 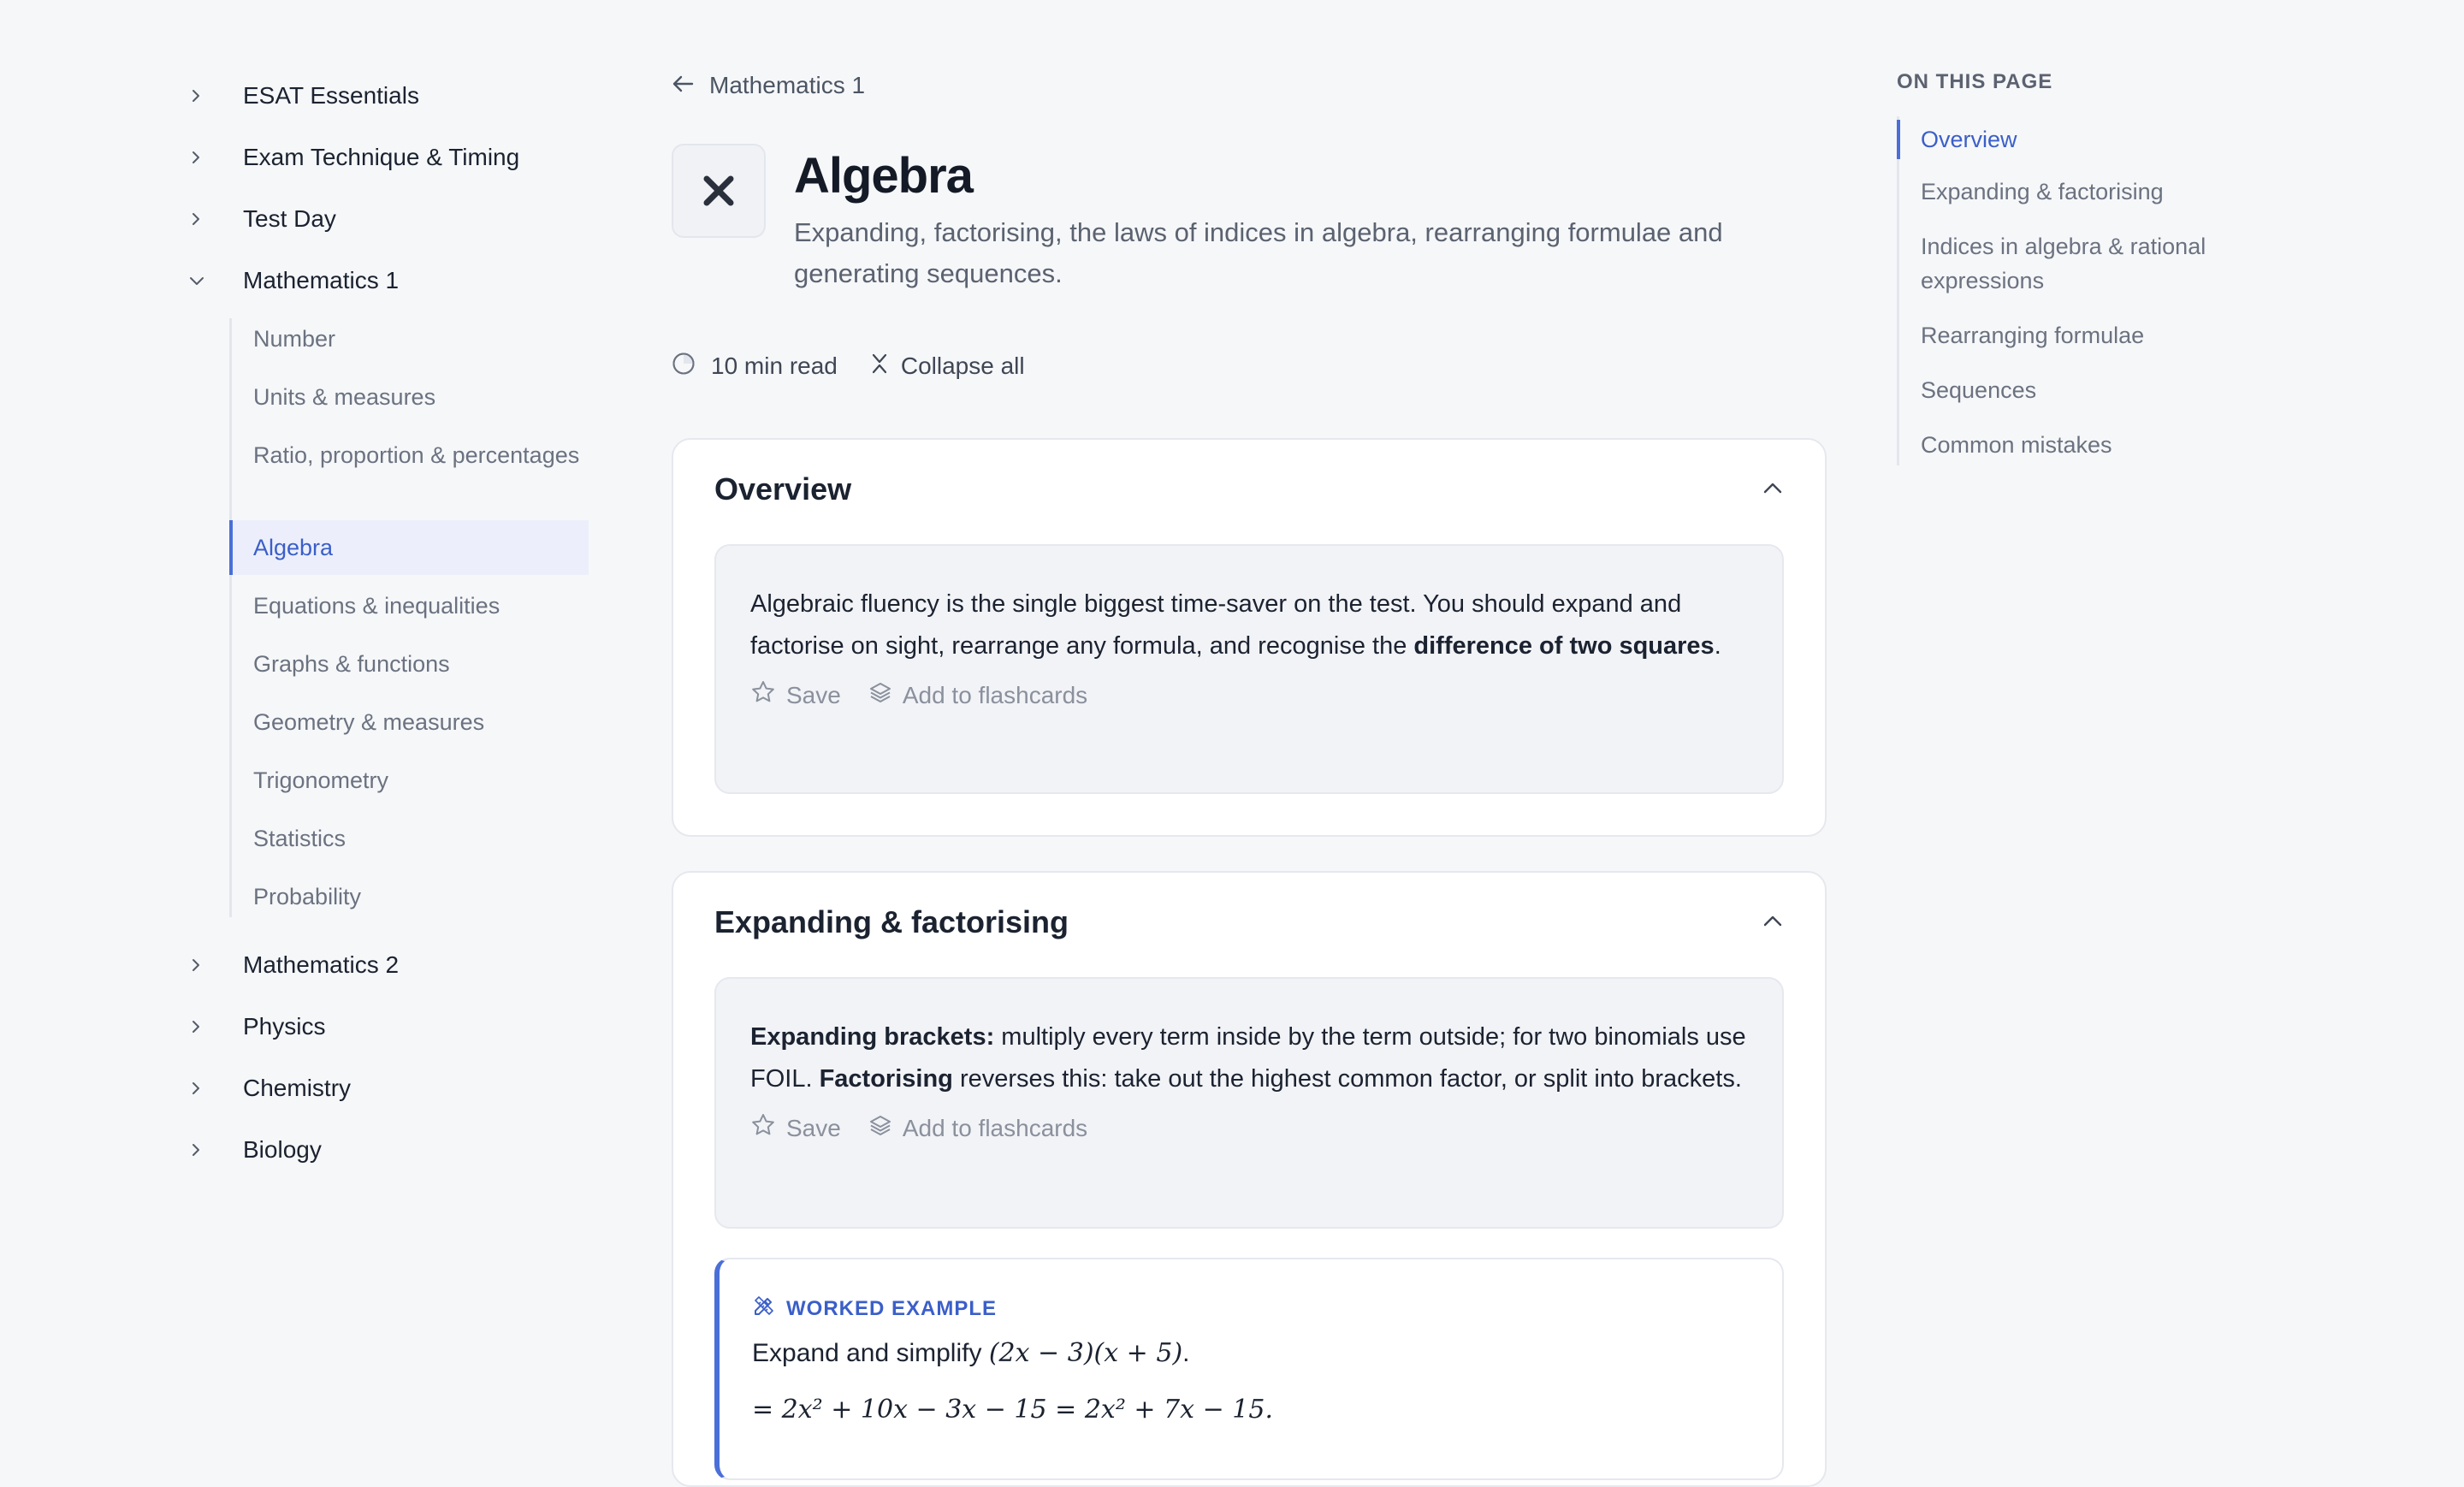 I want to click on toc-item-sequences: Sequences, so click(x=2102, y=390).